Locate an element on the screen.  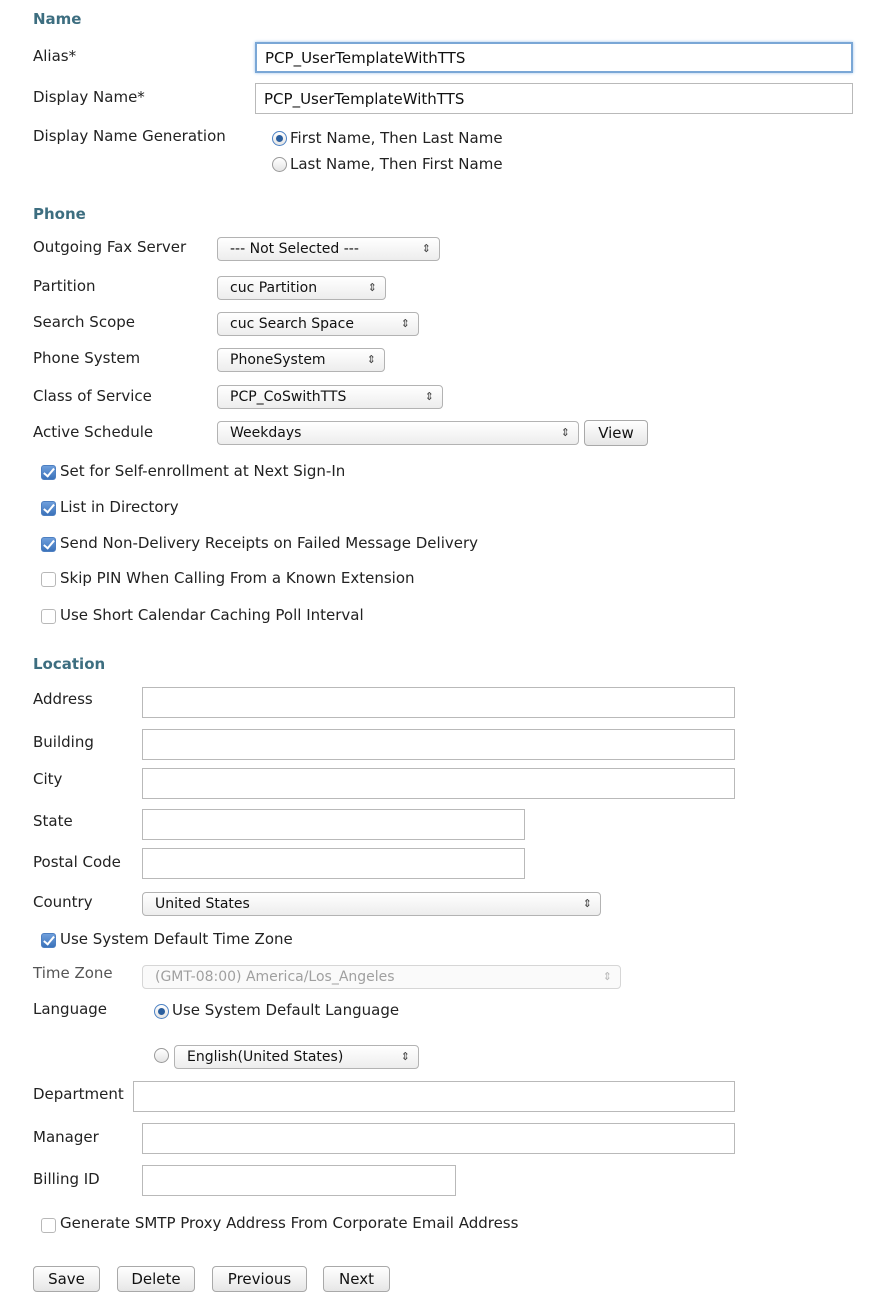
display-name-input is located at coordinates (554, 98).